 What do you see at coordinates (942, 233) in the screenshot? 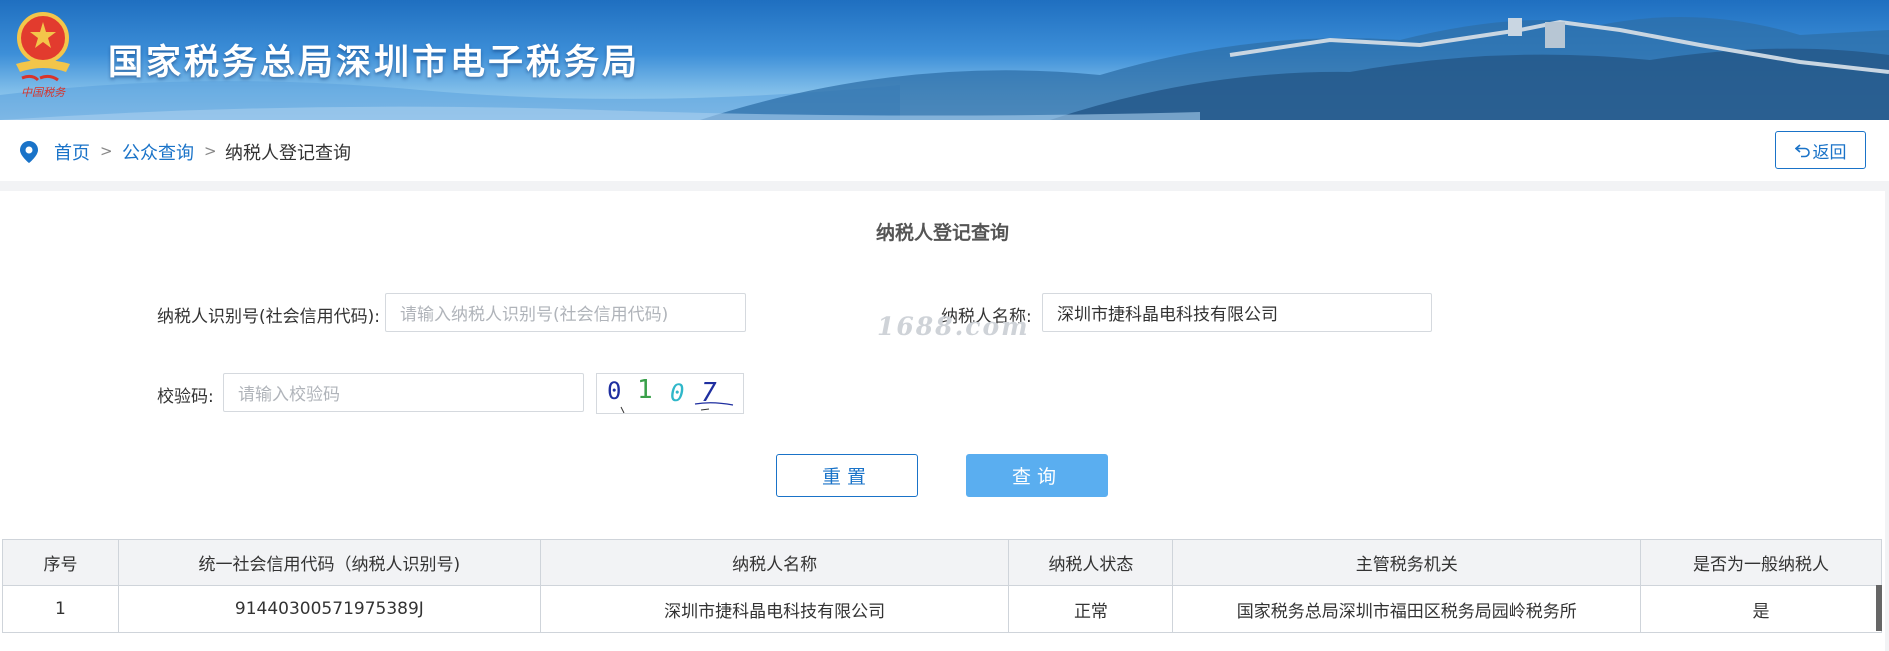
I see `form-title: 纳税人登记查询` at bounding box center [942, 233].